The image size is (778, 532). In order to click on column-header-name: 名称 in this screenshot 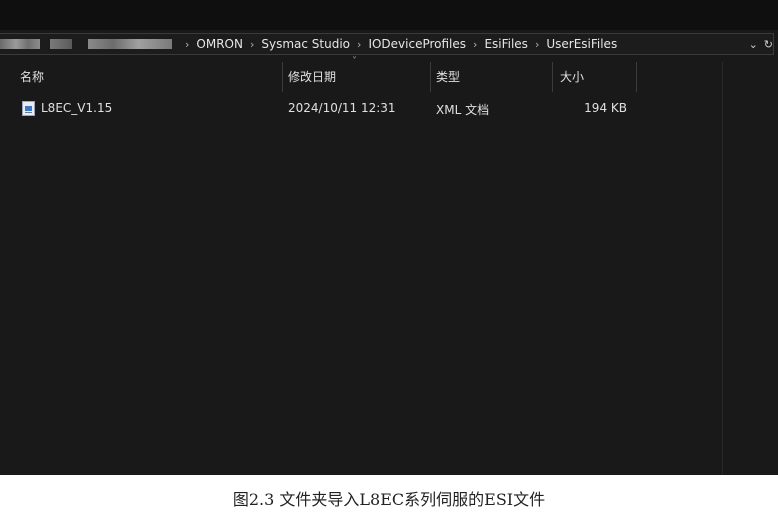, I will do `click(32, 77)`.